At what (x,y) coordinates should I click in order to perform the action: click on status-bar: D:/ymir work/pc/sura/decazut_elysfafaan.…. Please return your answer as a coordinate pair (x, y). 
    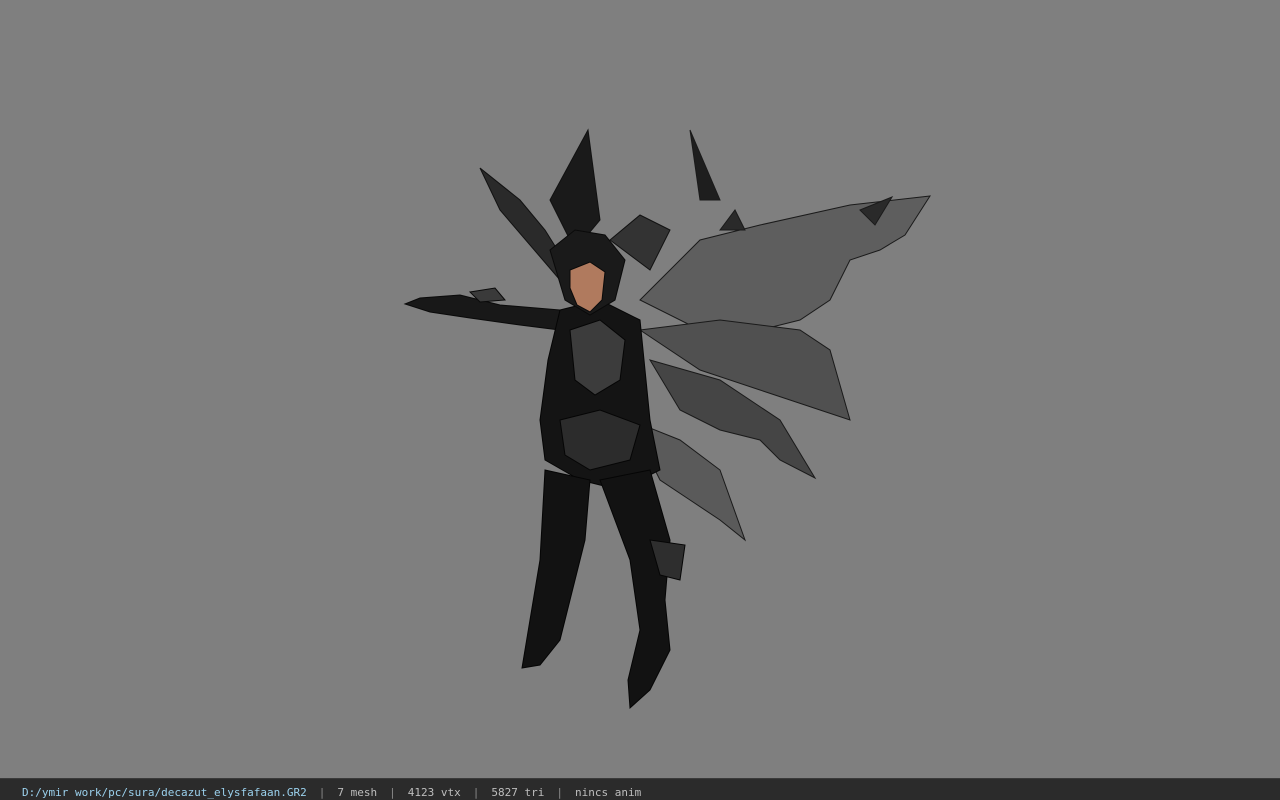
    Looking at the image, I should click on (640, 789).